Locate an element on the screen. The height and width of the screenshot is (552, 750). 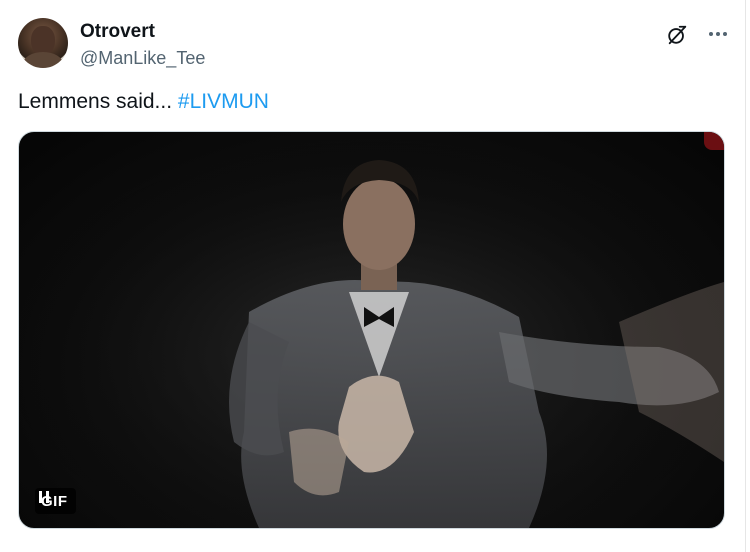
tweet-header: Otrovert @ManLike_Tee is located at coordinates (374, 44).